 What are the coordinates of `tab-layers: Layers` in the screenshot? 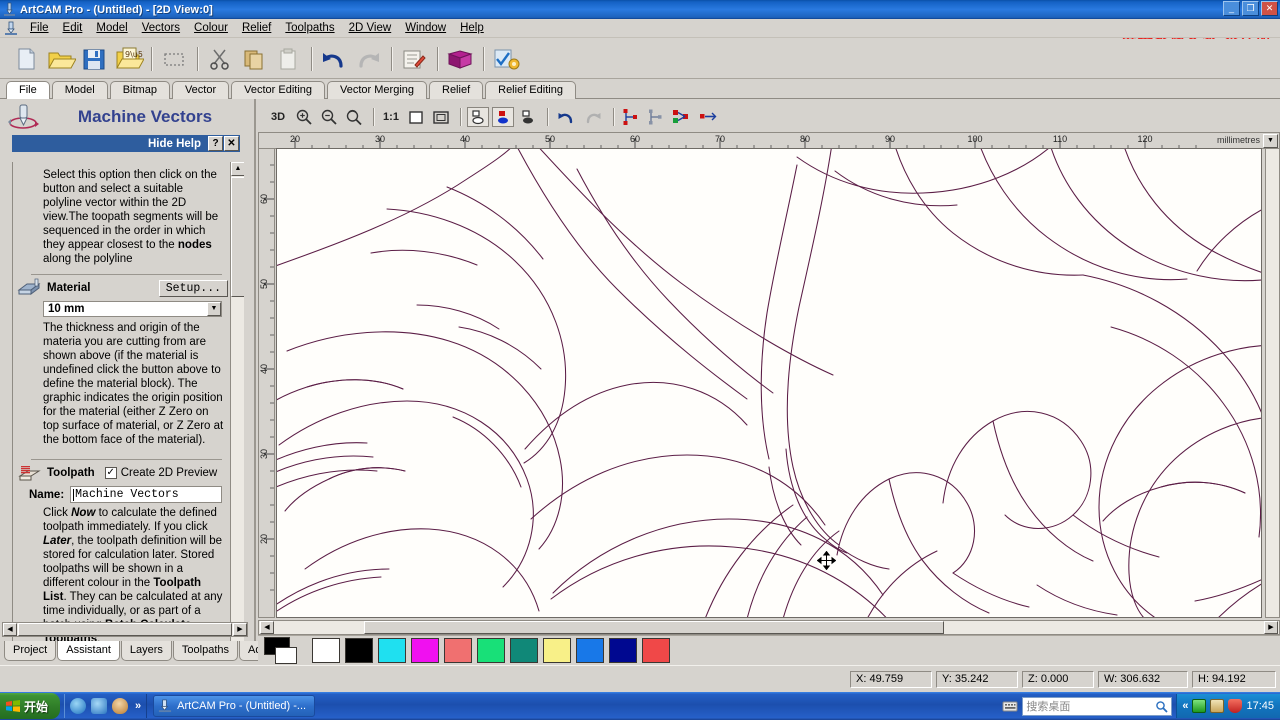 It's located at (146, 651).